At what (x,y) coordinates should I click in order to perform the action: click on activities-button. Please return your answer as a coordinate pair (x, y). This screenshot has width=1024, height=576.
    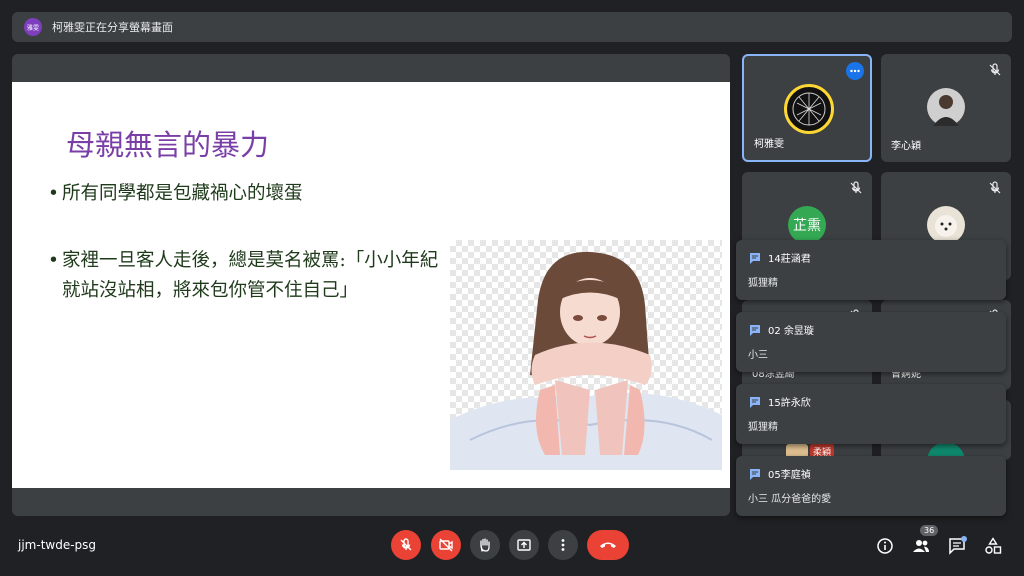
    Looking at the image, I should click on (993, 546).